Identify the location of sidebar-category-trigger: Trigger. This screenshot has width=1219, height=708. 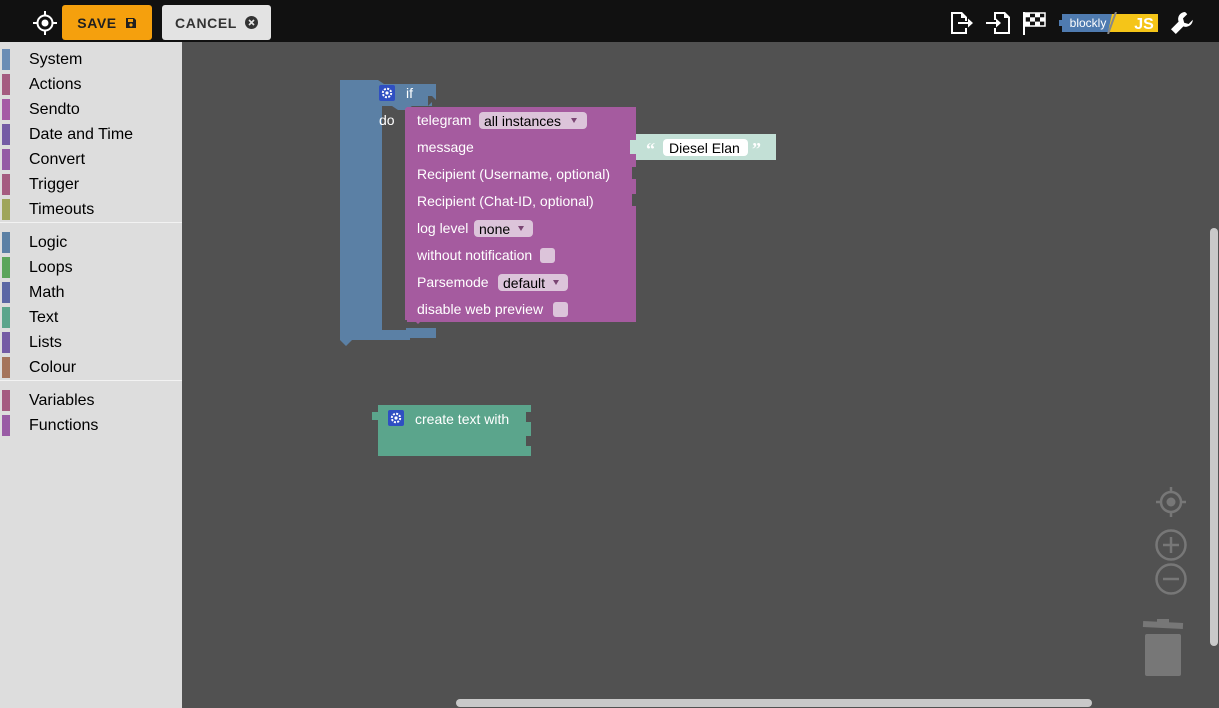
(91, 184).